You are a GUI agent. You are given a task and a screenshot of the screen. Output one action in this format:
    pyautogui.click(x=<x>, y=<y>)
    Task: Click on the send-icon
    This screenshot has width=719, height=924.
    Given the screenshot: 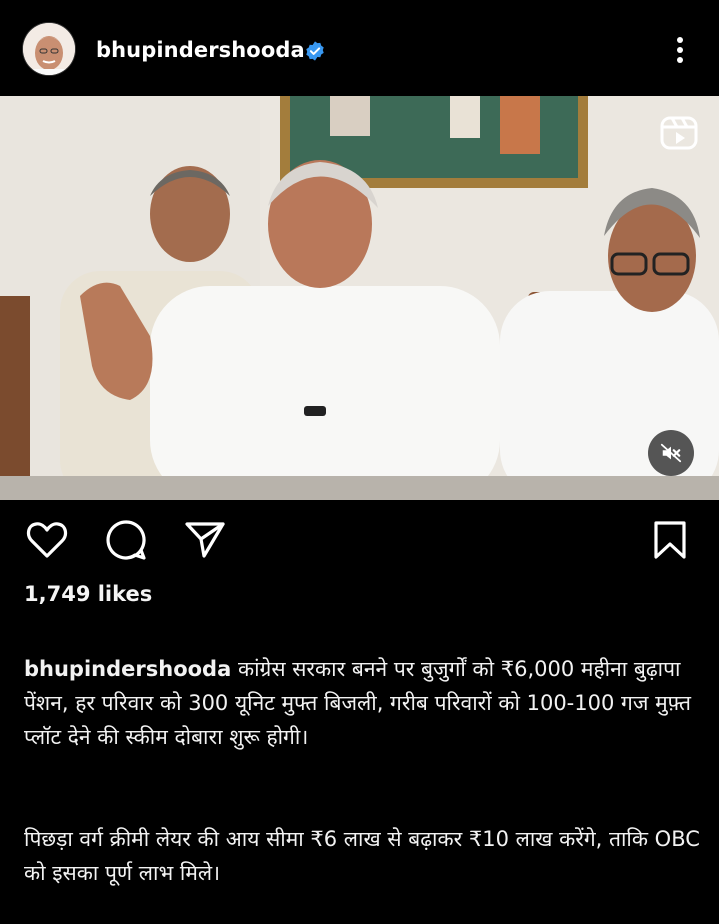 What is the action you would take?
    pyautogui.click(x=205, y=542)
    